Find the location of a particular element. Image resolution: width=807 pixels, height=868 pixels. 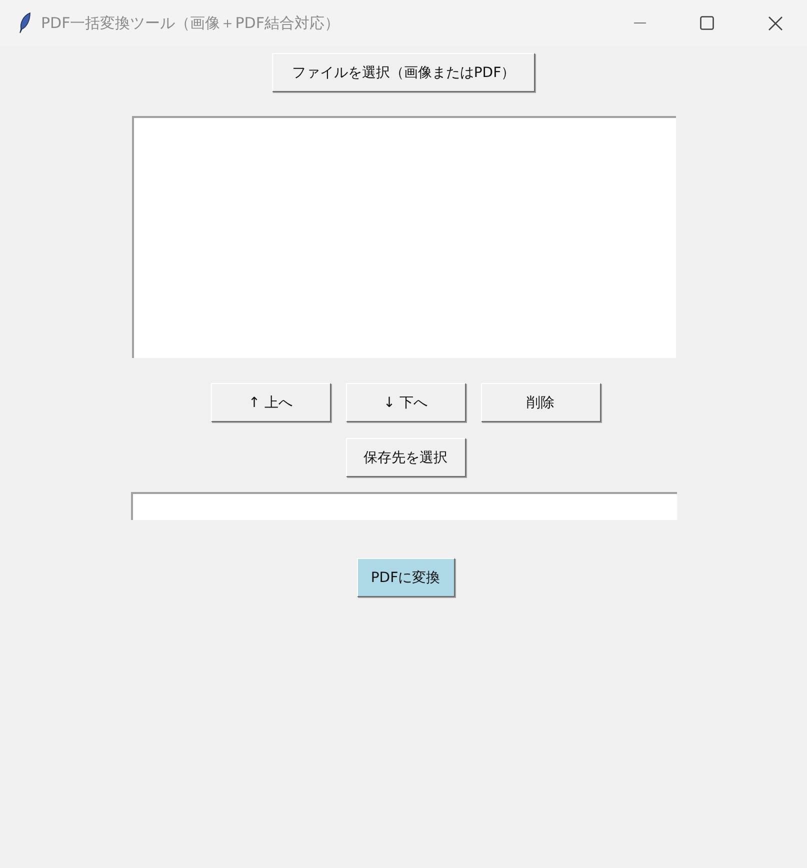

select-file-button: ファイルを選択（画像またはPDF） is located at coordinates (403, 72).